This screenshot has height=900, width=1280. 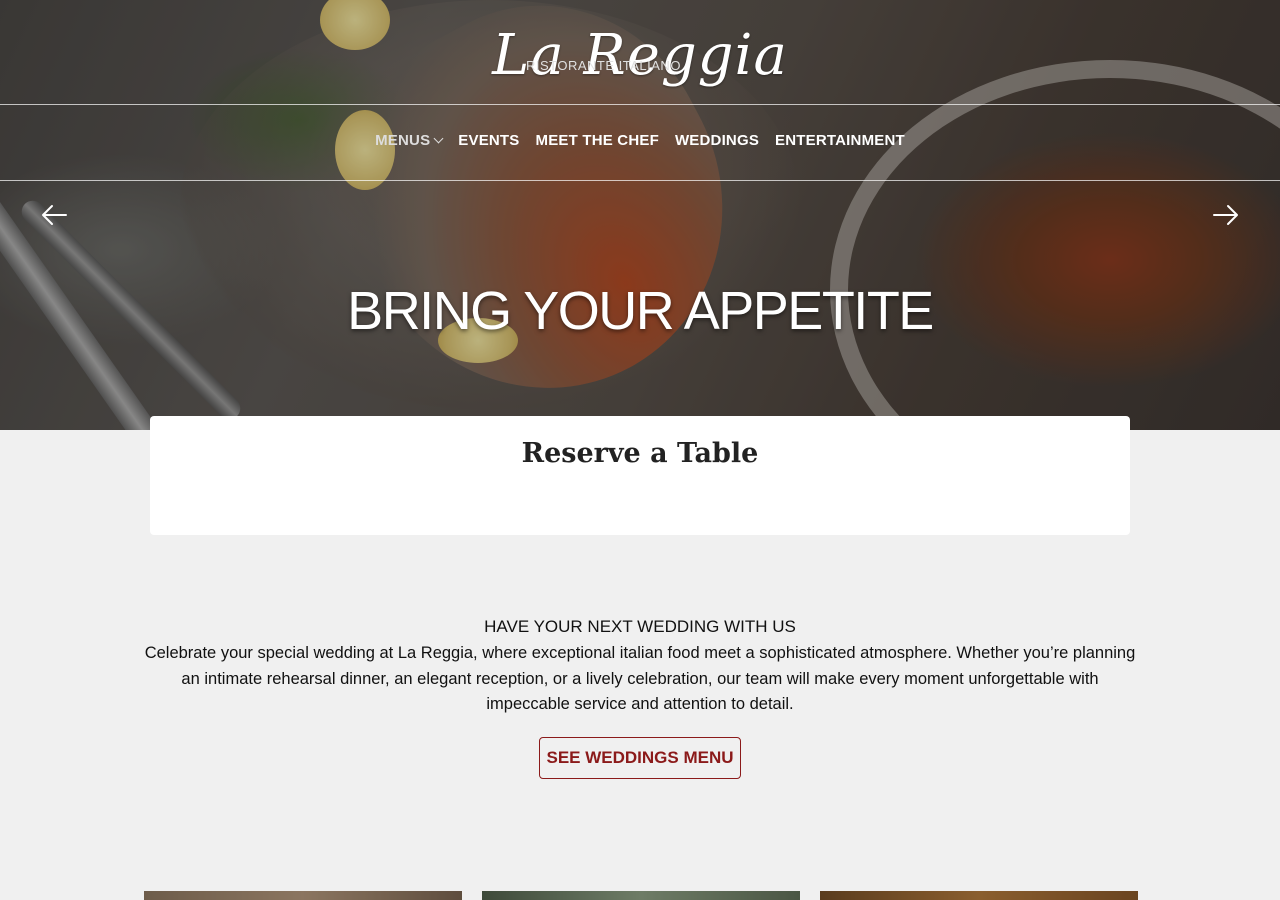 I want to click on nav-item-label: MENUS, so click(x=403, y=140).